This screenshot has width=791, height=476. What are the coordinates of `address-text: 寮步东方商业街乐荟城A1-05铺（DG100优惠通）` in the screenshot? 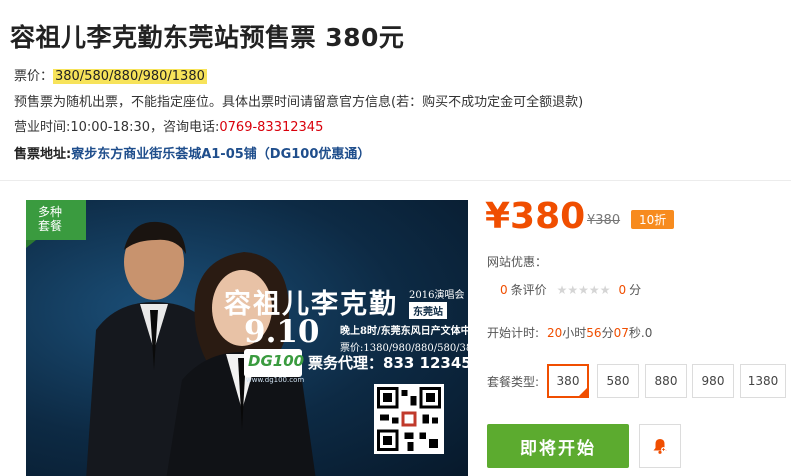 It's located at (221, 154).